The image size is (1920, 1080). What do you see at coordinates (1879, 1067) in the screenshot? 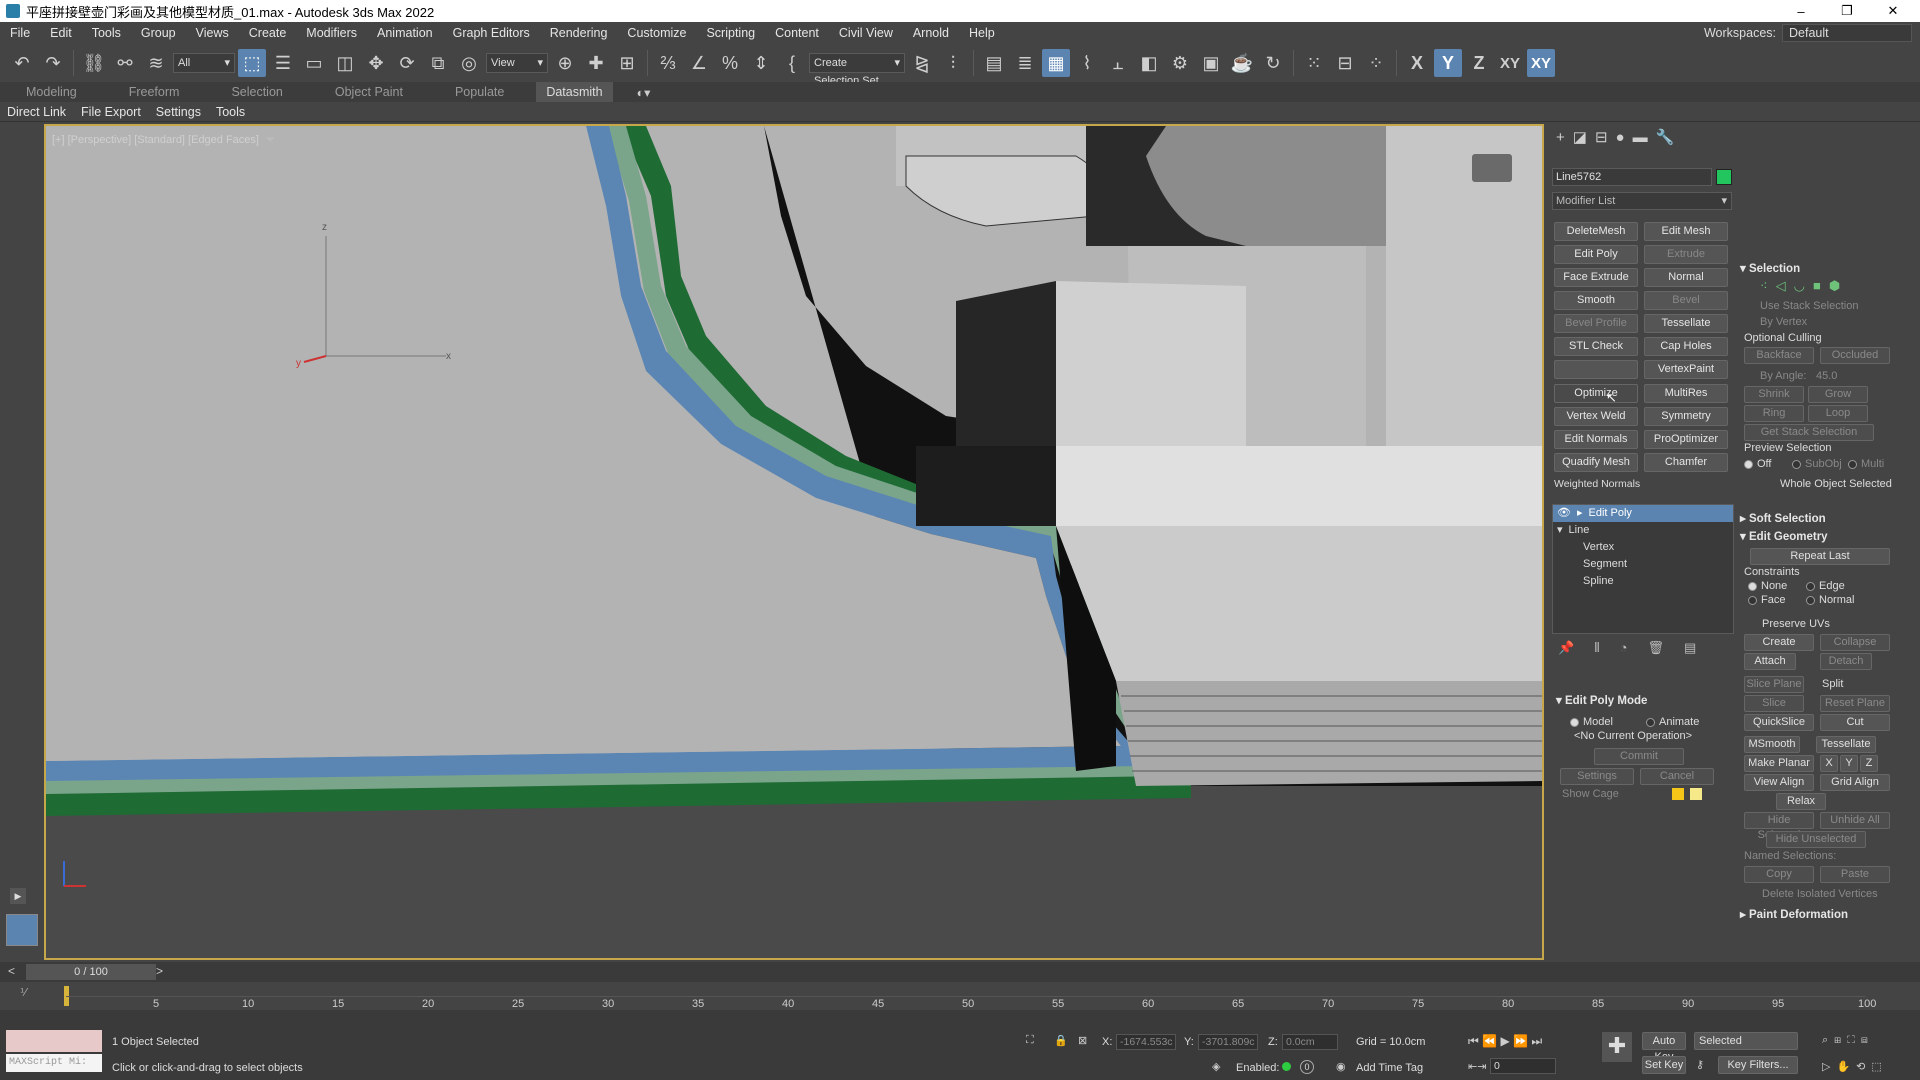
I see `maximize-viewport-icon: ⬚` at bounding box center [1879, 1067].